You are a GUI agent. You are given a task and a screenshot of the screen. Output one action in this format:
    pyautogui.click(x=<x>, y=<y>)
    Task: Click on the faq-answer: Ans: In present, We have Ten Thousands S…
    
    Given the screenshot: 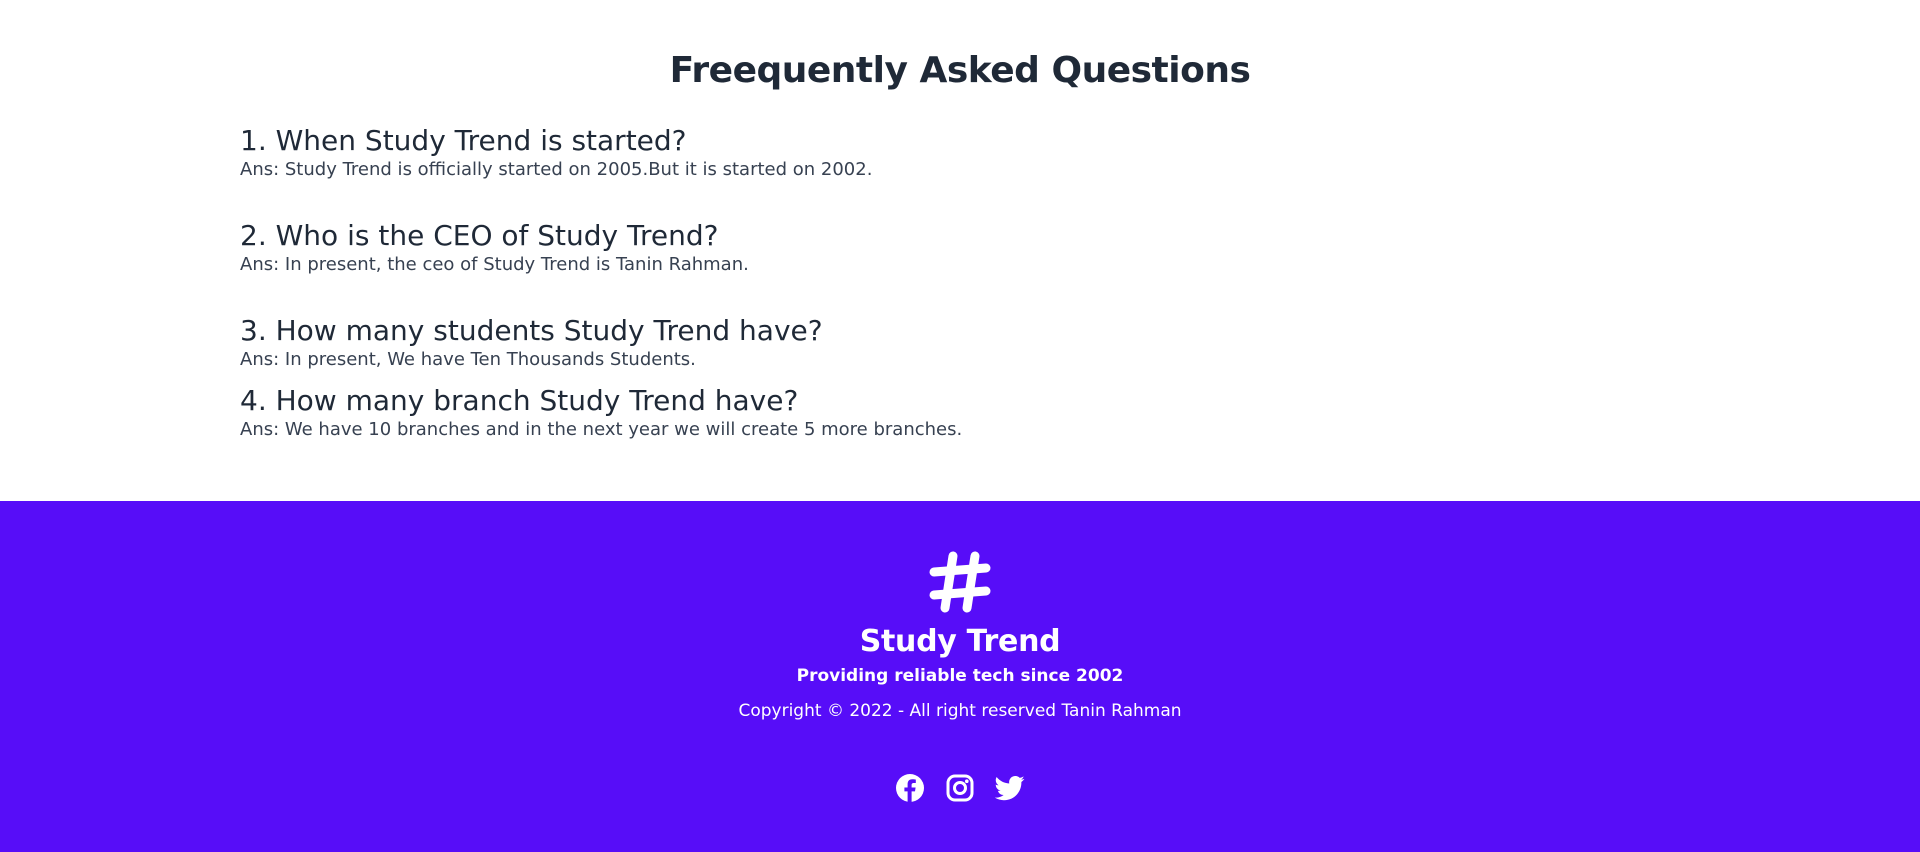 What is the action you would take?
    pyautogui.click(x=468, y=359)
    